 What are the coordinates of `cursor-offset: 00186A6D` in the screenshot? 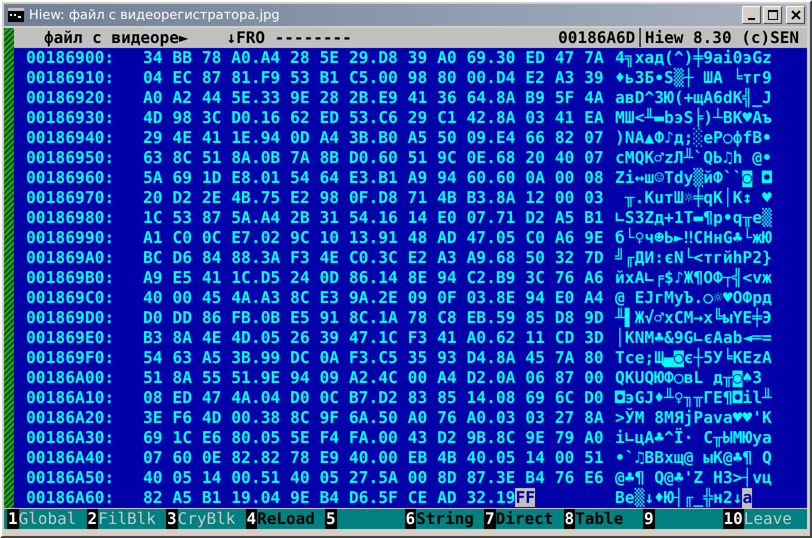 It's located at (597, 38).